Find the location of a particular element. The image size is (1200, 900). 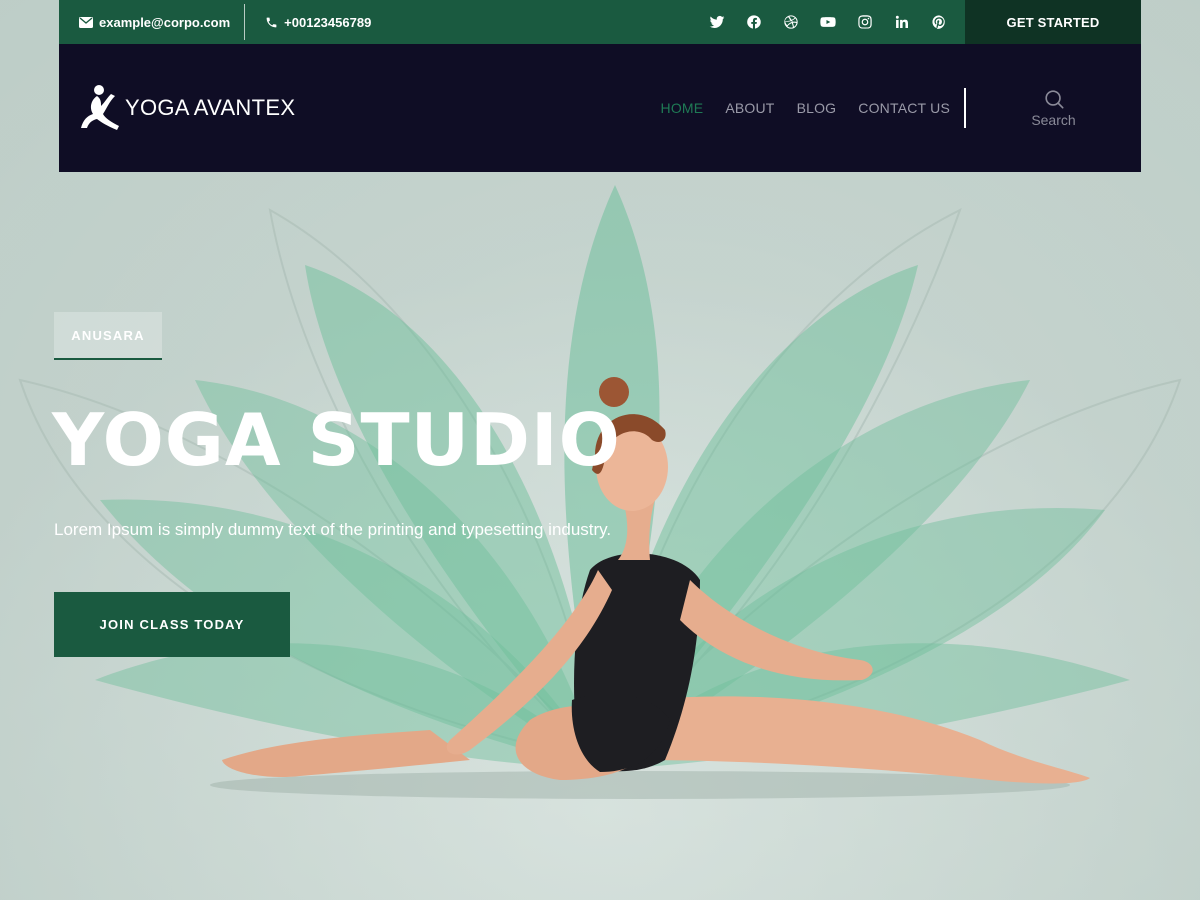

nav-item-home: HOME is located at coordinates (682, 108).